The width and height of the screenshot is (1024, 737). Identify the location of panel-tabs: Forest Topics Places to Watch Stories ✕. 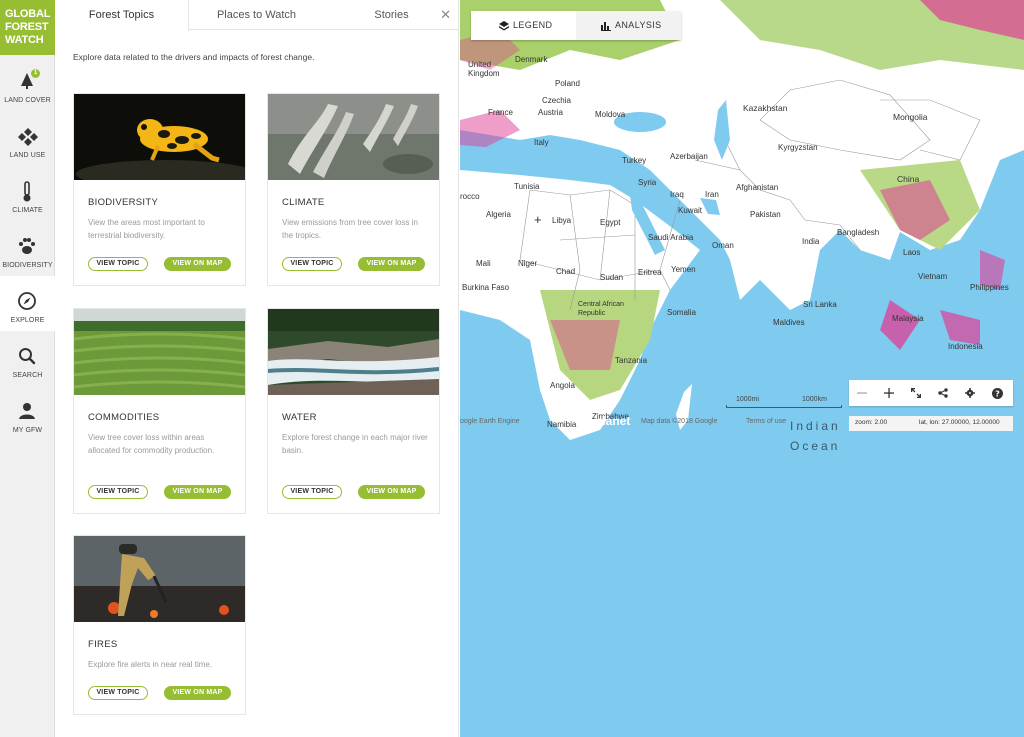
(257, 15).